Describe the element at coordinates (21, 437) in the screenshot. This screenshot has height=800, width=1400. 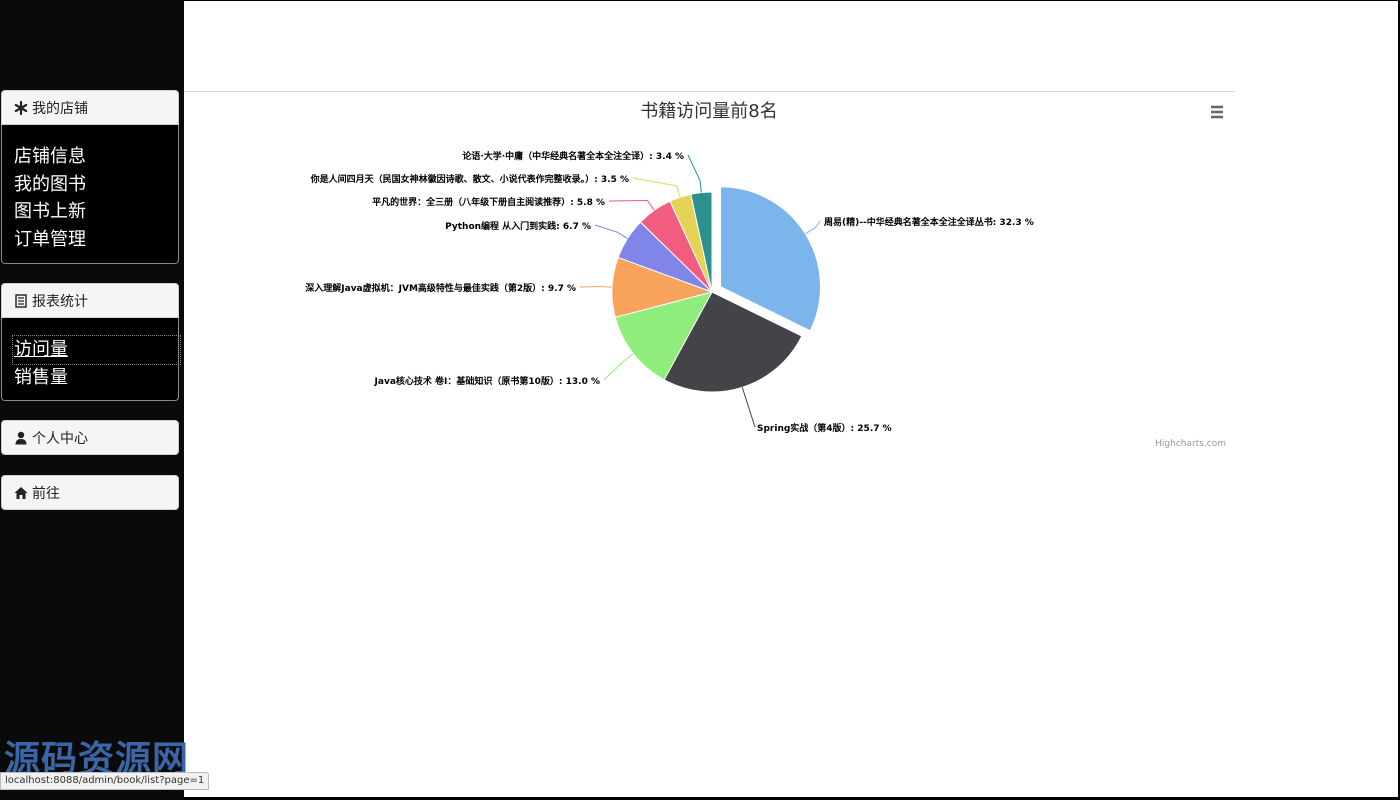
I see `user-icon` at that location.